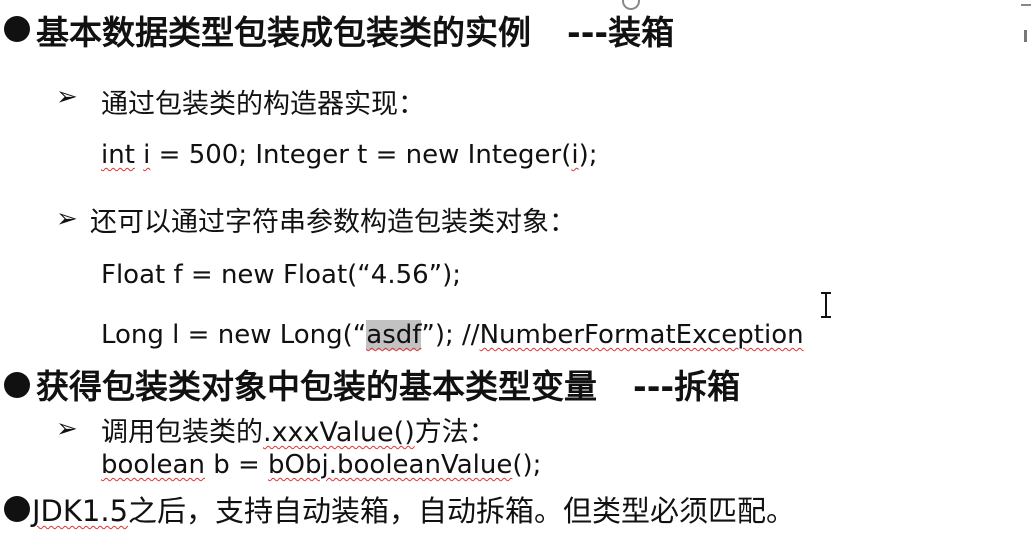 This screenshot has width=1031, height=534. Describe the element at coordinates (283, 32) in the screenshot. I see `heading-text: 基本数据类型包装成包装类的实例` at that location.